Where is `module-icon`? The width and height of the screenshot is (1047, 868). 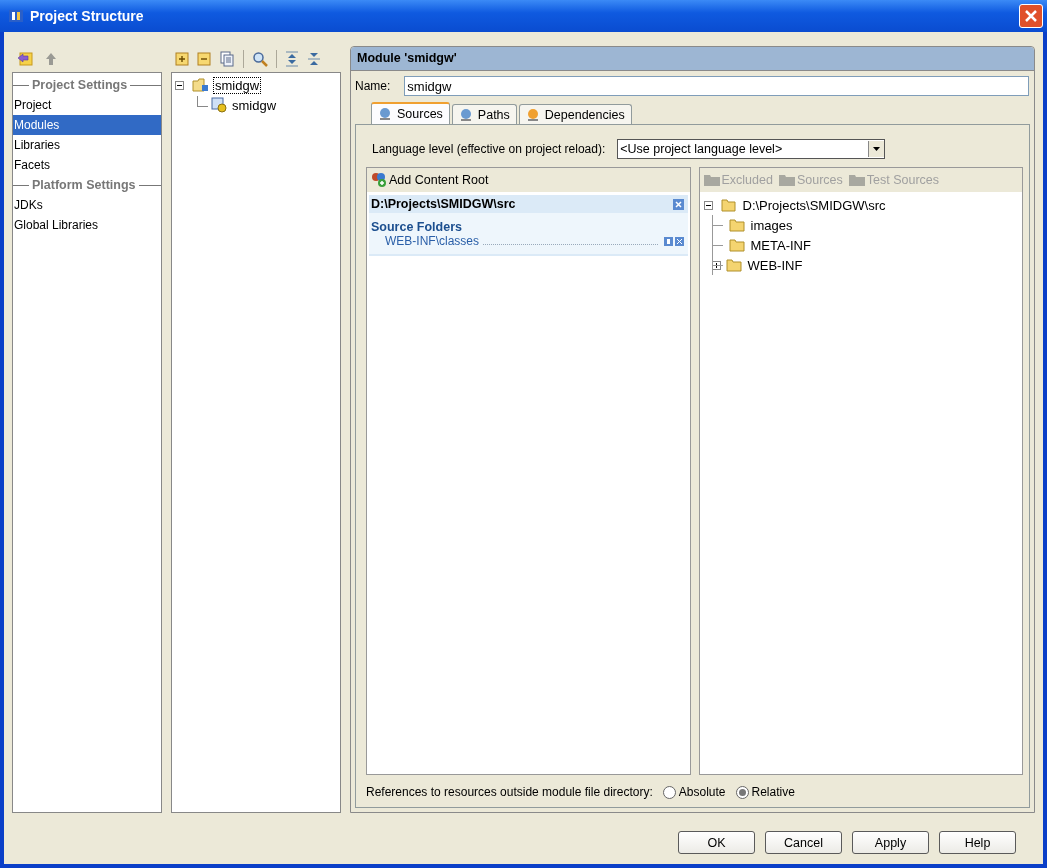 module-icon is located at coordinates (219, 105).